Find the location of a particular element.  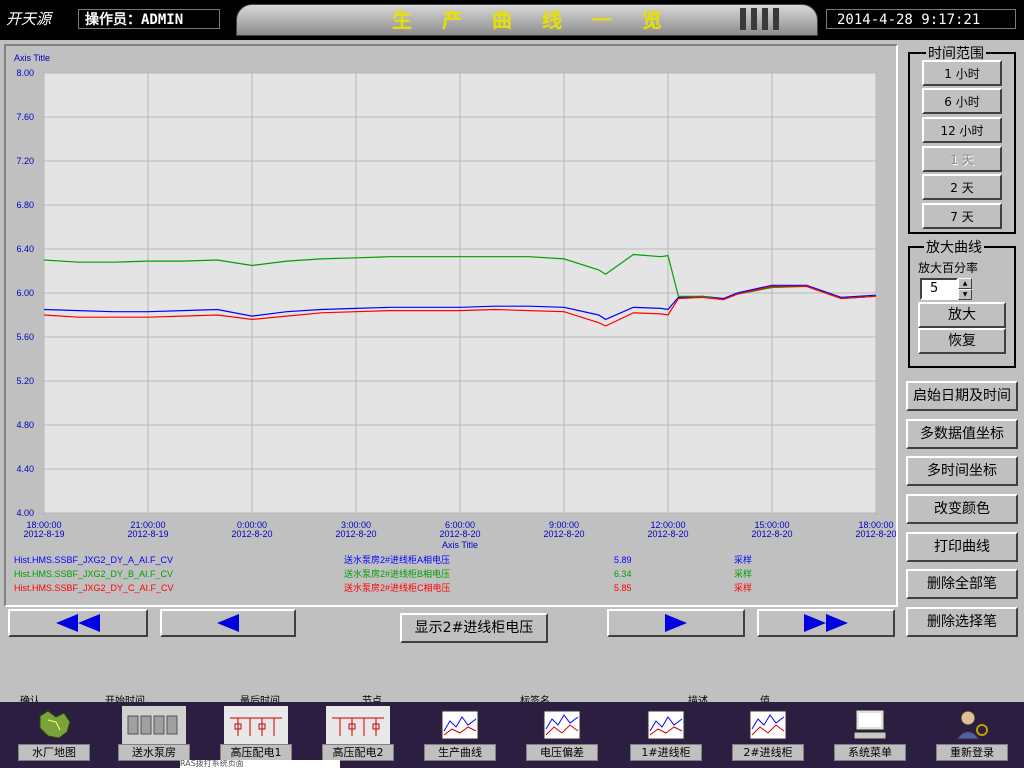

change-color-button: 改变颜色 is located at coordinates (962, 509).